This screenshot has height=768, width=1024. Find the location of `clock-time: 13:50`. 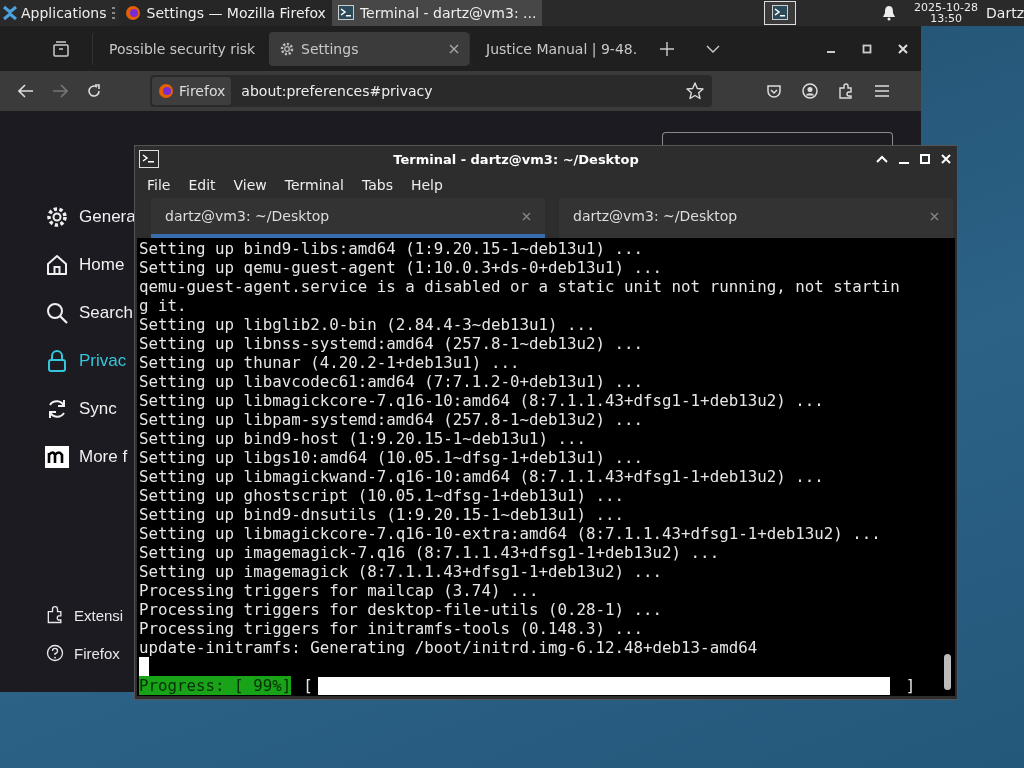

clock-time: 13:50 is located at coordinates (946, 18).